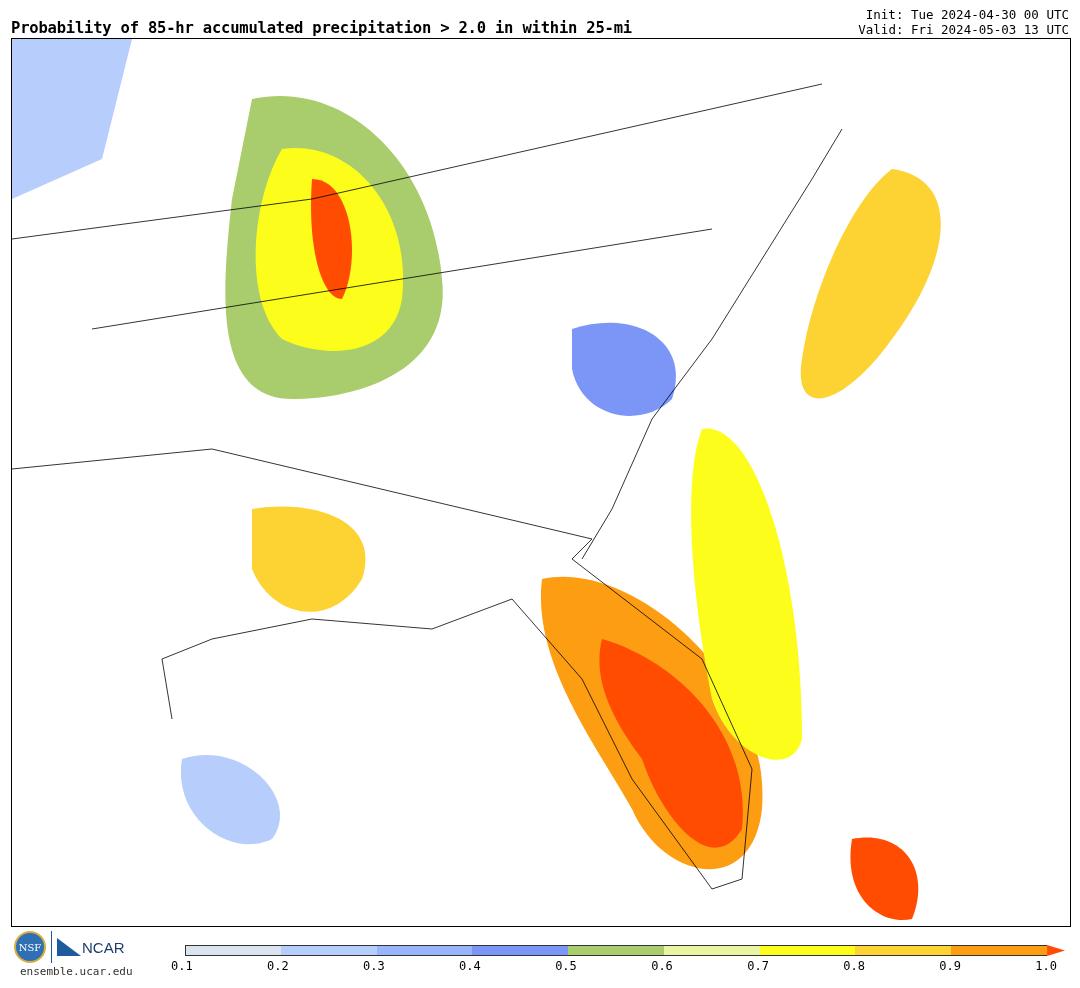 The height and width of the screenshot is (988, 1080). I want to click on colorbar-tick-label: 1.0, so click(1046, 966).